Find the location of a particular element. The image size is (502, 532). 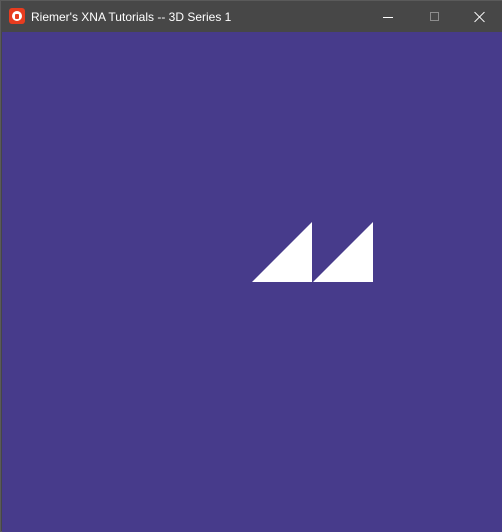

window-title: Riemer's XNA Tutorials -- 3D Series 1 is located at coordinates (131, 17).